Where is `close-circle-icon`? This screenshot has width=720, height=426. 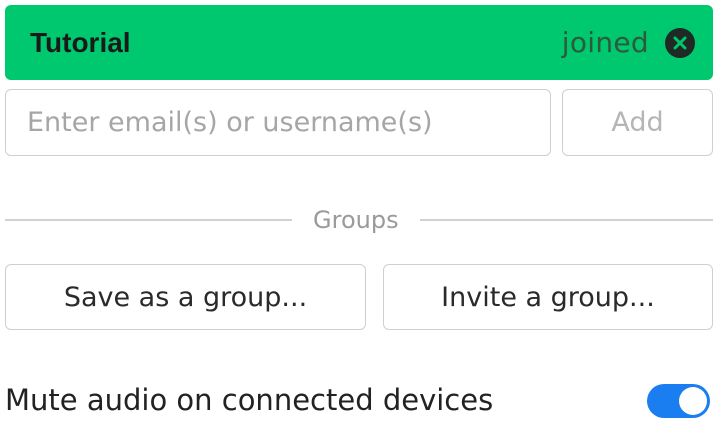
close-circle-icon is located at coordinates (680, 42).